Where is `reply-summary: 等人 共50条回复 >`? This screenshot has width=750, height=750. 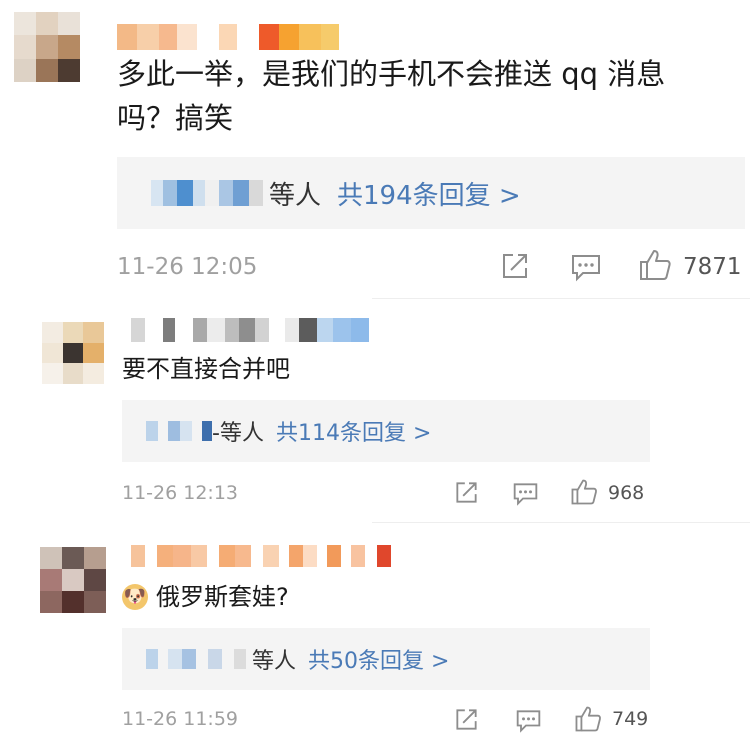
reply-summary: 等人 共50条回复 > is located at coordinates (386, 659).